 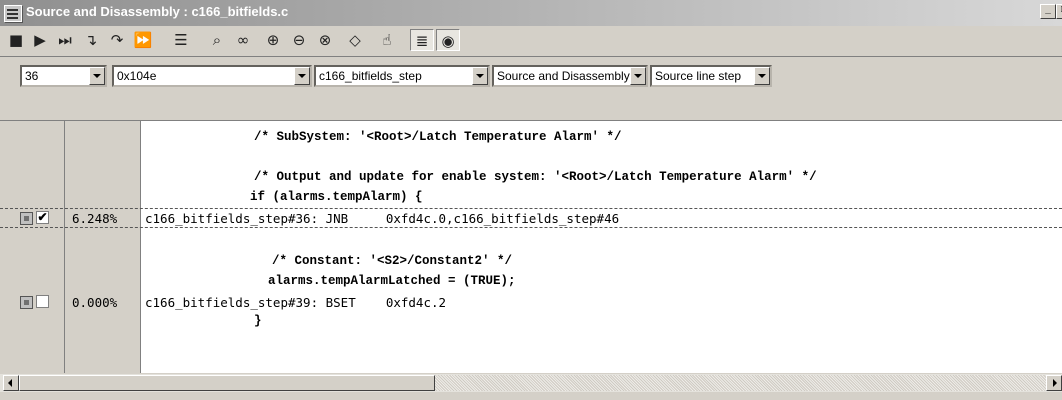 I want to click on line-number-value: 36, so click(x=32, y=76).